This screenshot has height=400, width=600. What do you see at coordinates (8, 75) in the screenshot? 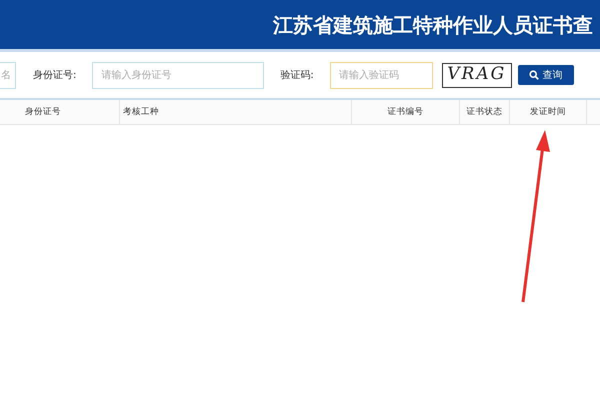
I see `input-field: 名` at bounding box center [8, 75].